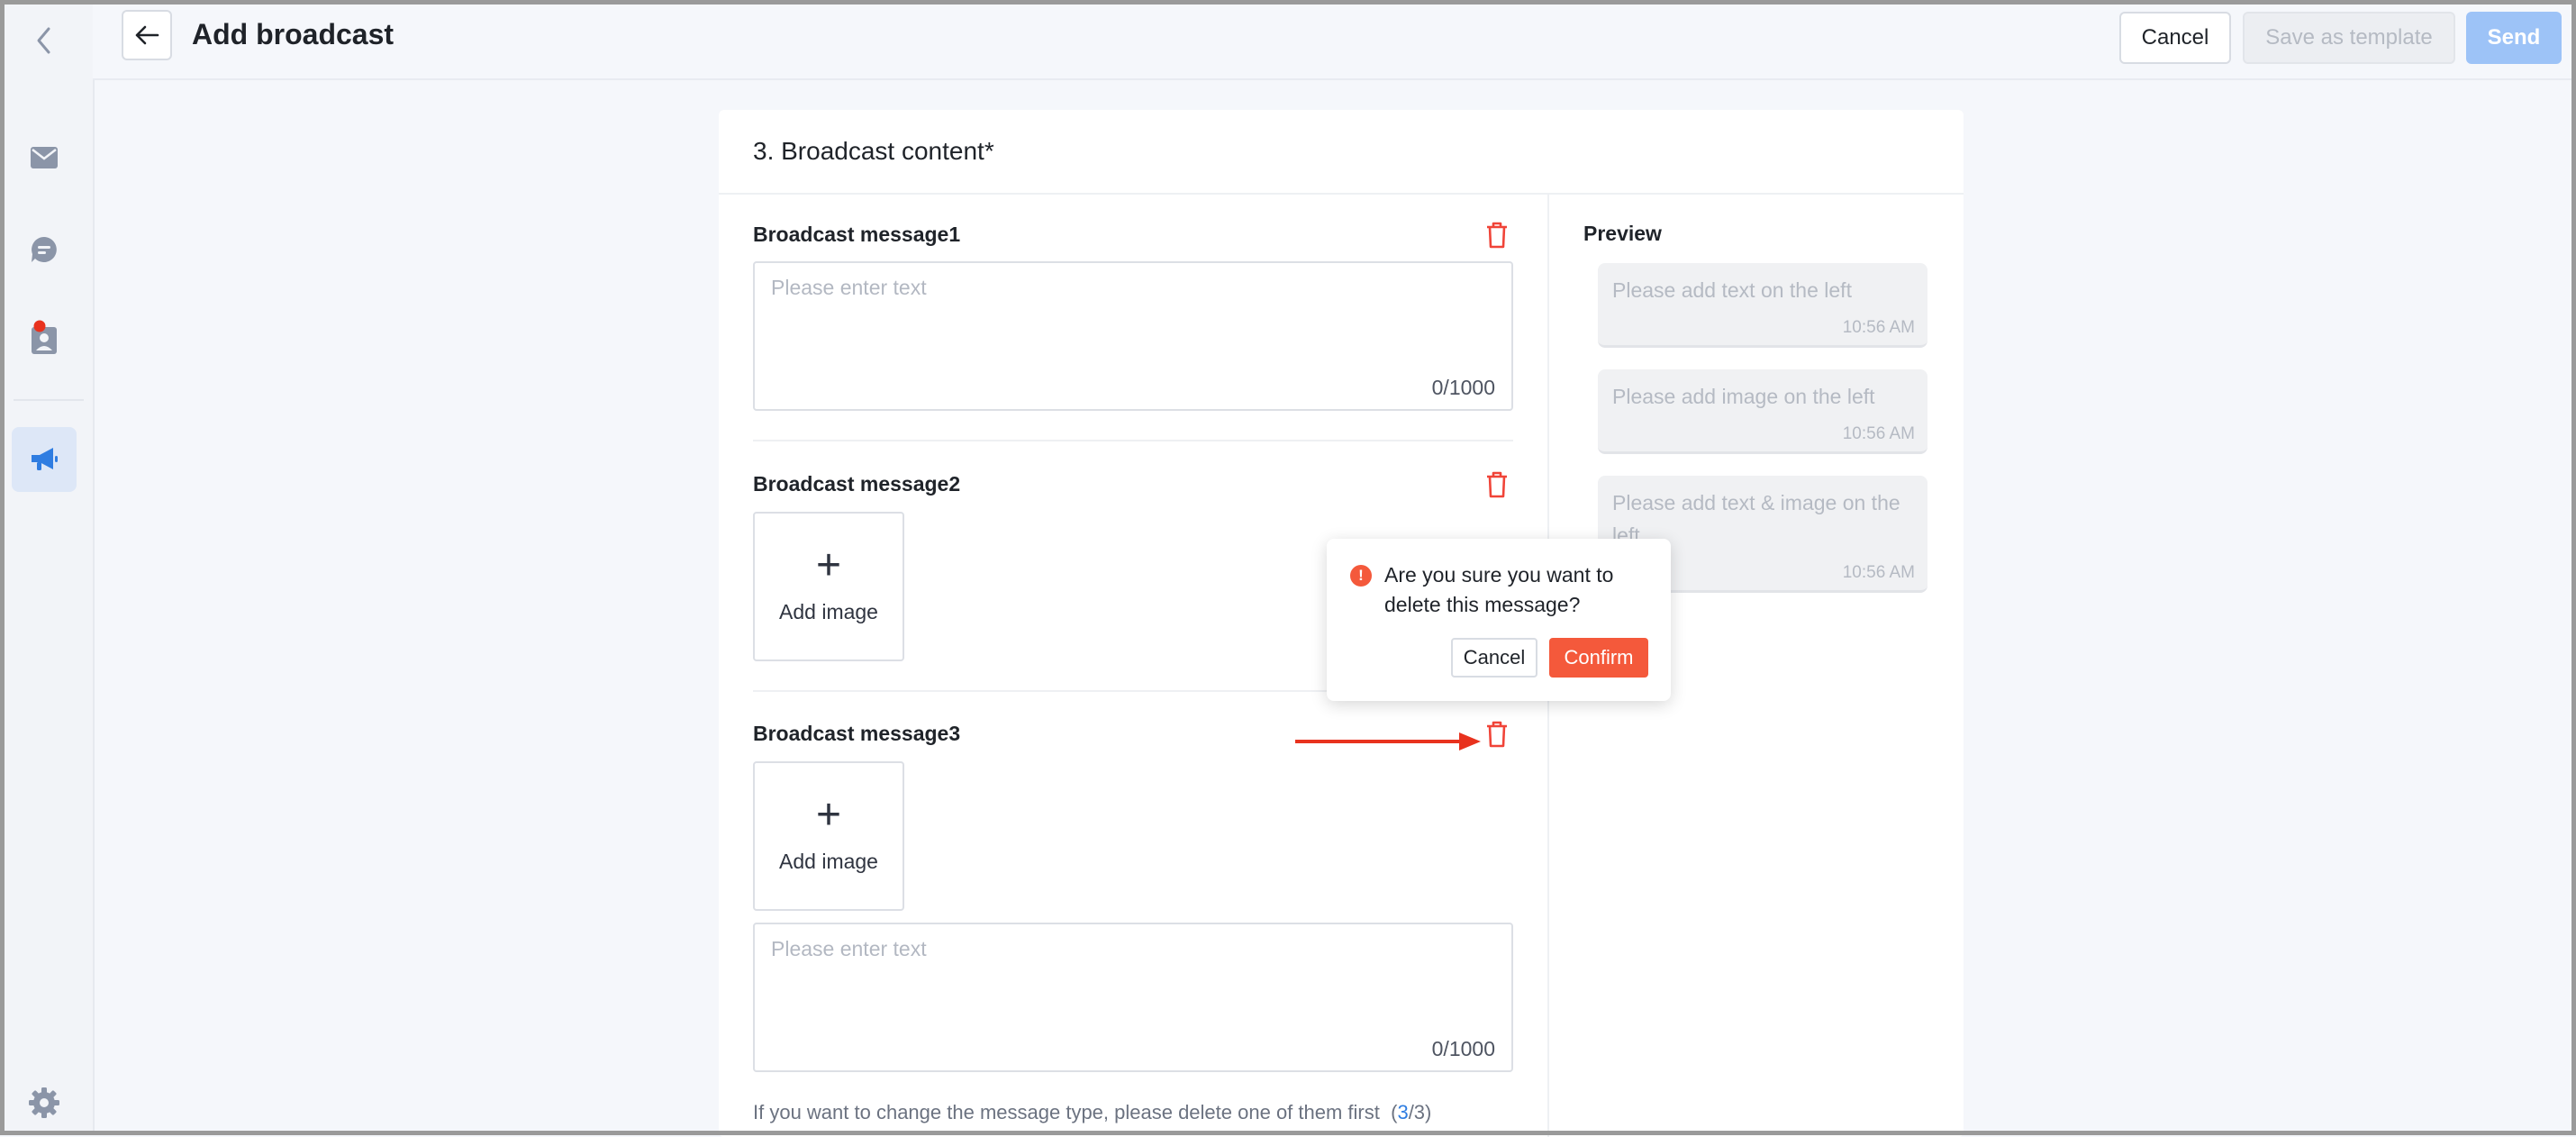 The image size is (2576, 1137). I want to click on sidebar-item-mail, so click(44, 158).